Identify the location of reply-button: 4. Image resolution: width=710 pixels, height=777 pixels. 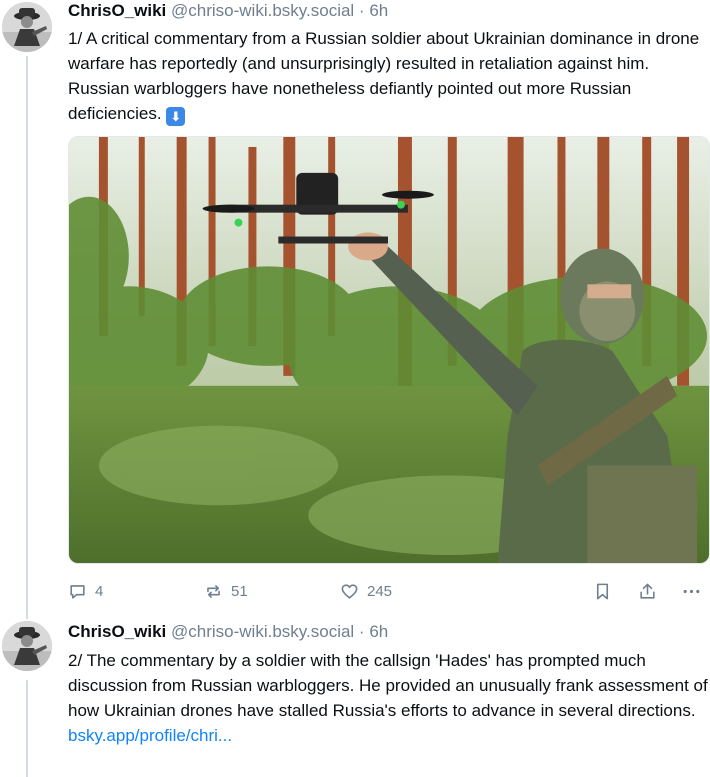
(85, 591).